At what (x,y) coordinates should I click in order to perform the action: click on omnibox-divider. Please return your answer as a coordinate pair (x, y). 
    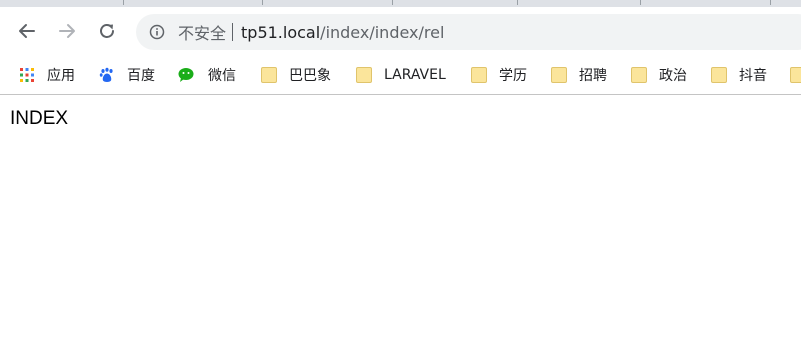
    Looking at the image, I should click on (233, 32).